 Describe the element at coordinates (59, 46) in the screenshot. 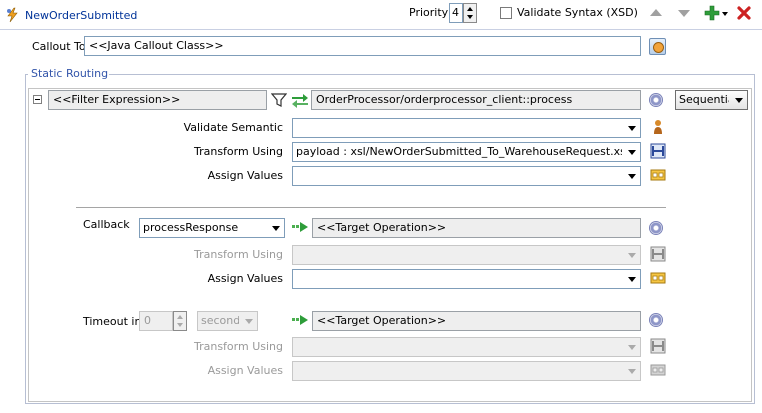

I see `callout-label: Callout To` at that location.